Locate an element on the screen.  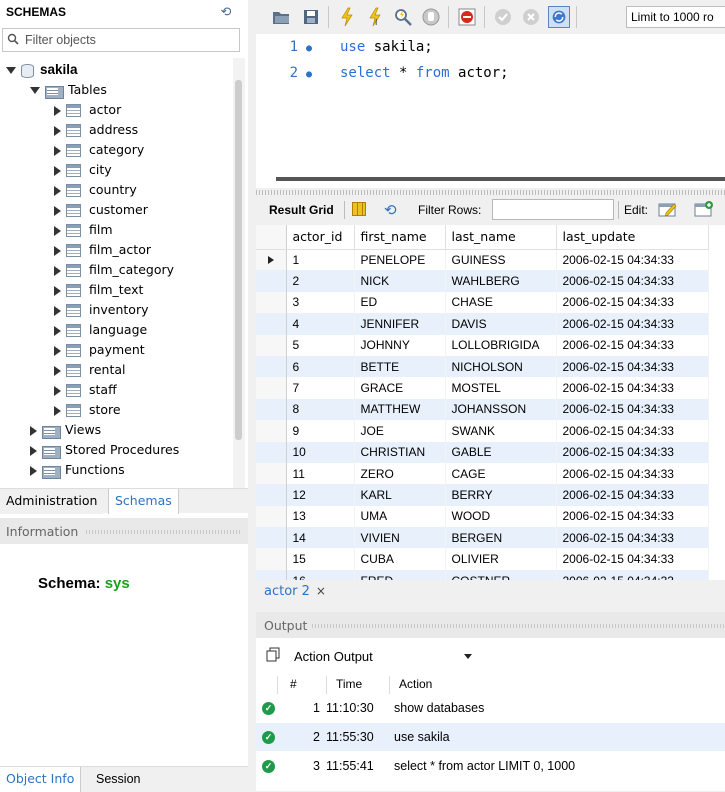
filter-objects-box is located at coordinates (121, 40).